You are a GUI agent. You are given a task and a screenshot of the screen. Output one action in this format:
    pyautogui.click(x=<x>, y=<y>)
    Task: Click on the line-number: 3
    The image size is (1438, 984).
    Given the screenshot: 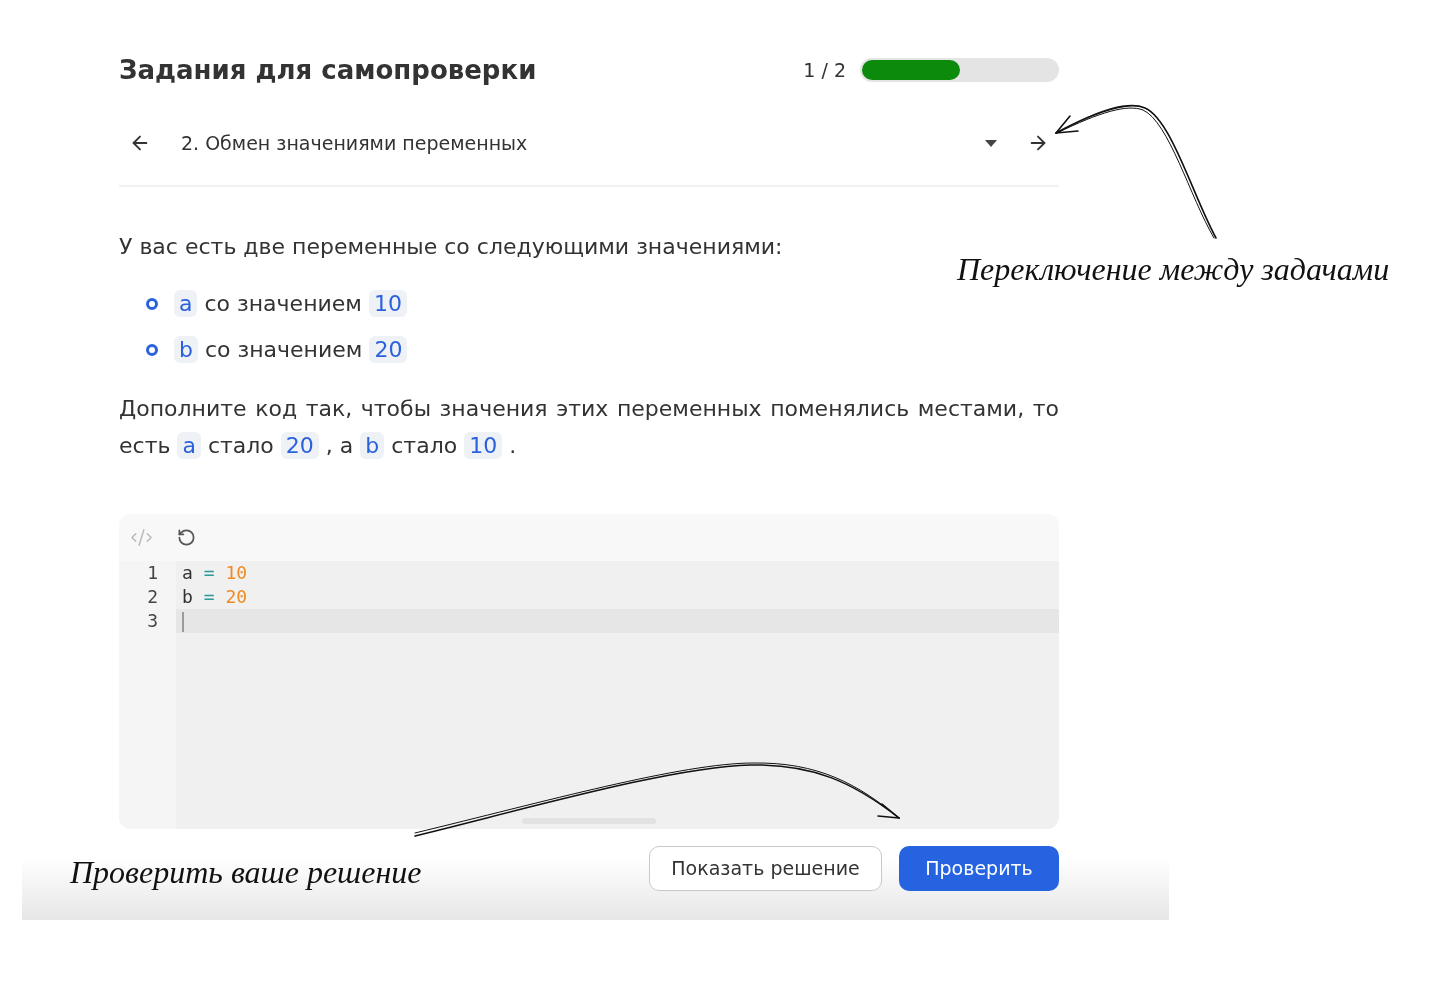 What is the action you would take?
    pyautogui.click(x=152, y=621)
    